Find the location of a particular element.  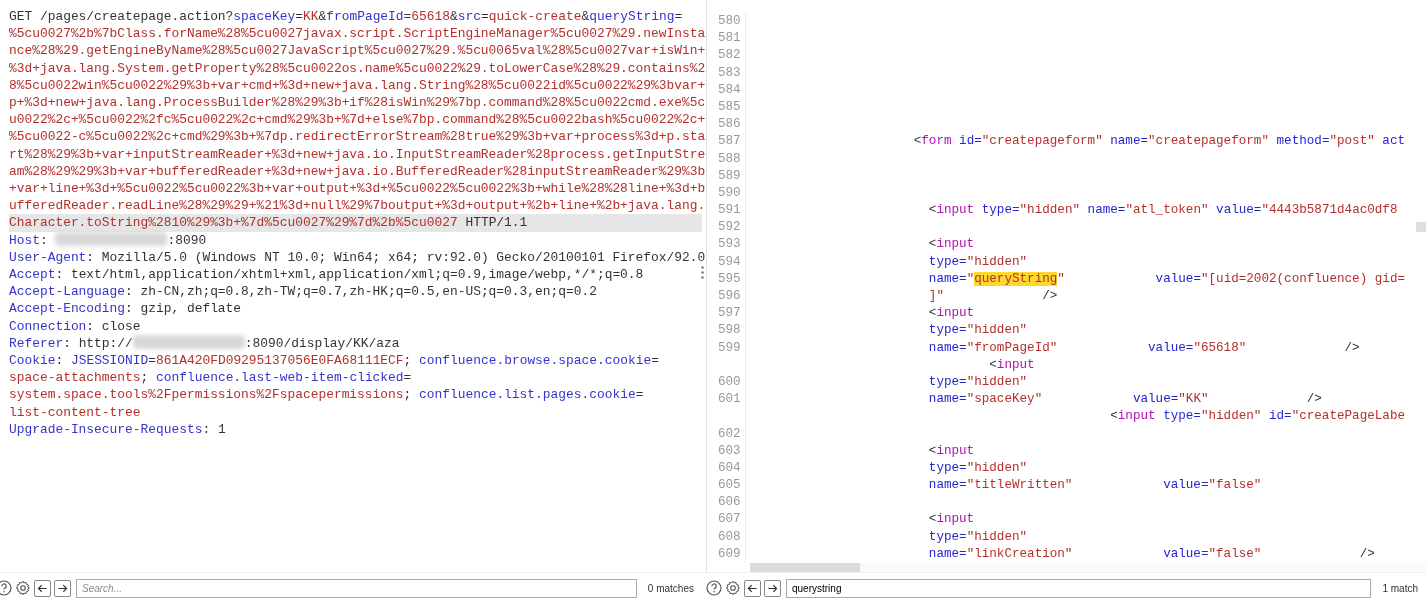

param-value: %5cu0022-c%5cu0022%2c+cmd%29%3b+%7dp.redirectErrorStream%28true%29%3b+var+process%3d+p.sta is located at coordinates (357, 137).